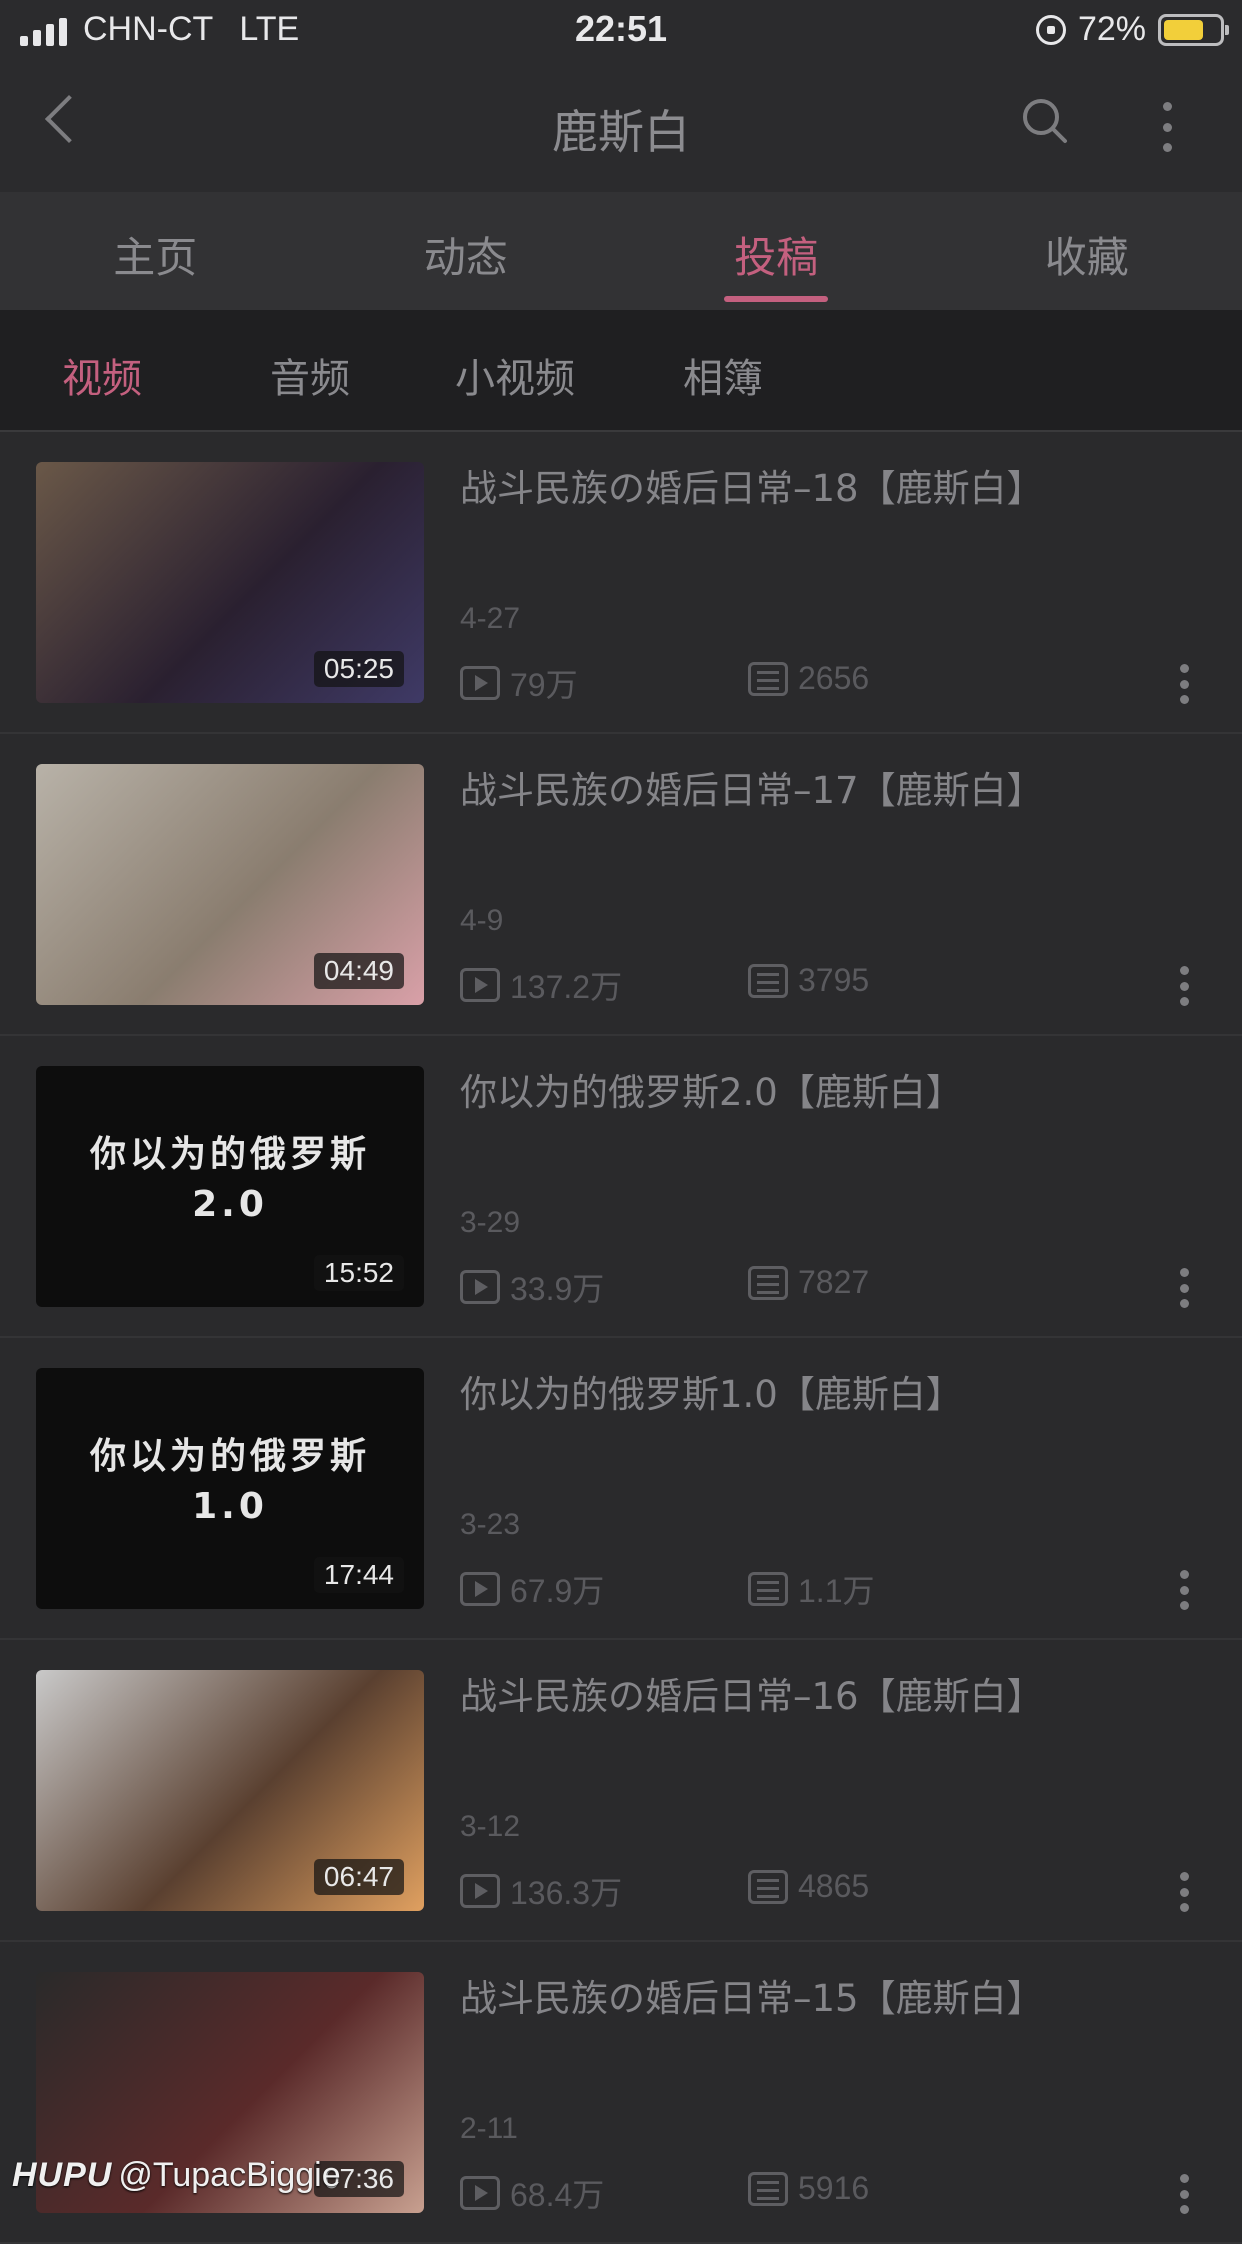 The width and height of the screenshot is (1242, 2244). I want to click on battery-icon, so click(1191, 30).